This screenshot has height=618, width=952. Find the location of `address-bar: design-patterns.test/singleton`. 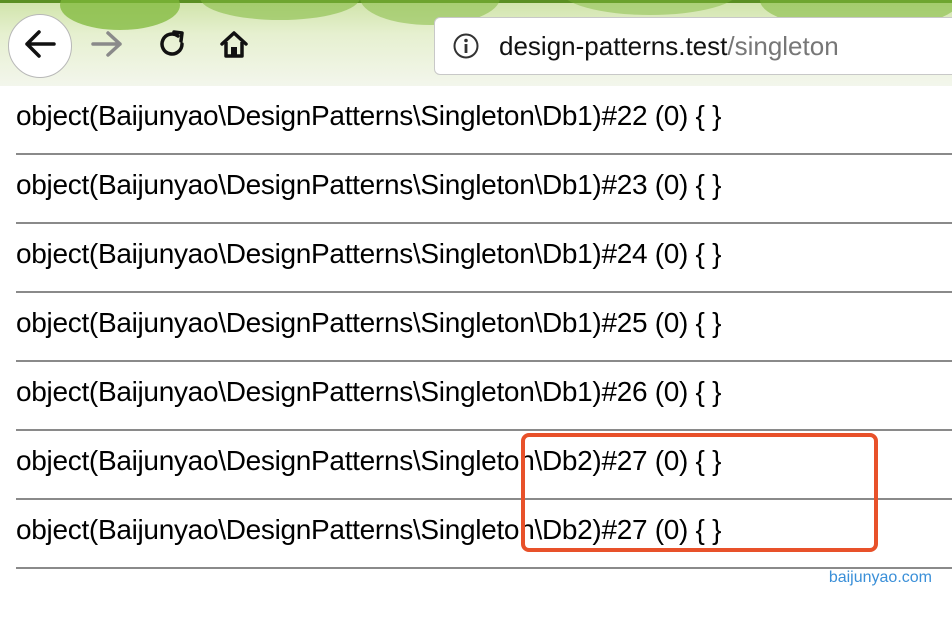

address-bar: design-patterns.test/singleton is located at coordinates (693, 46).